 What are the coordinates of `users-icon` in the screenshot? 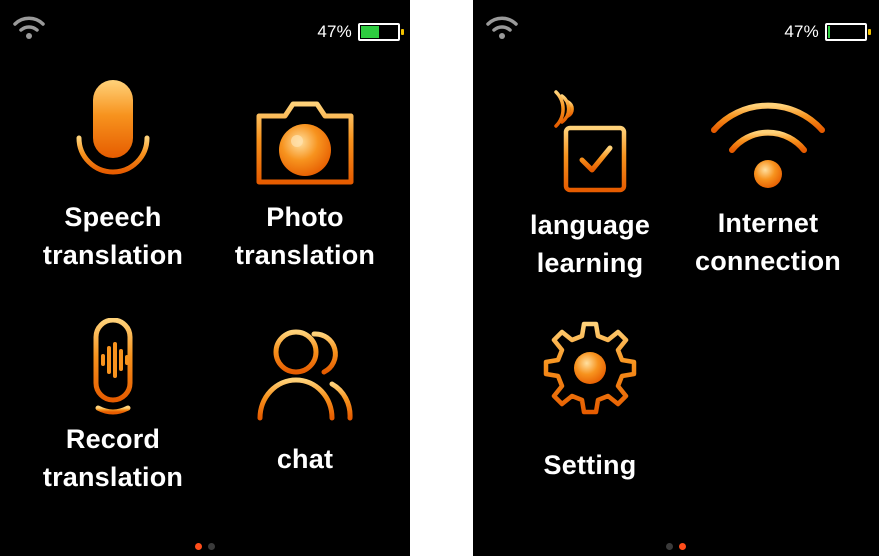 It's located at (305, 375).